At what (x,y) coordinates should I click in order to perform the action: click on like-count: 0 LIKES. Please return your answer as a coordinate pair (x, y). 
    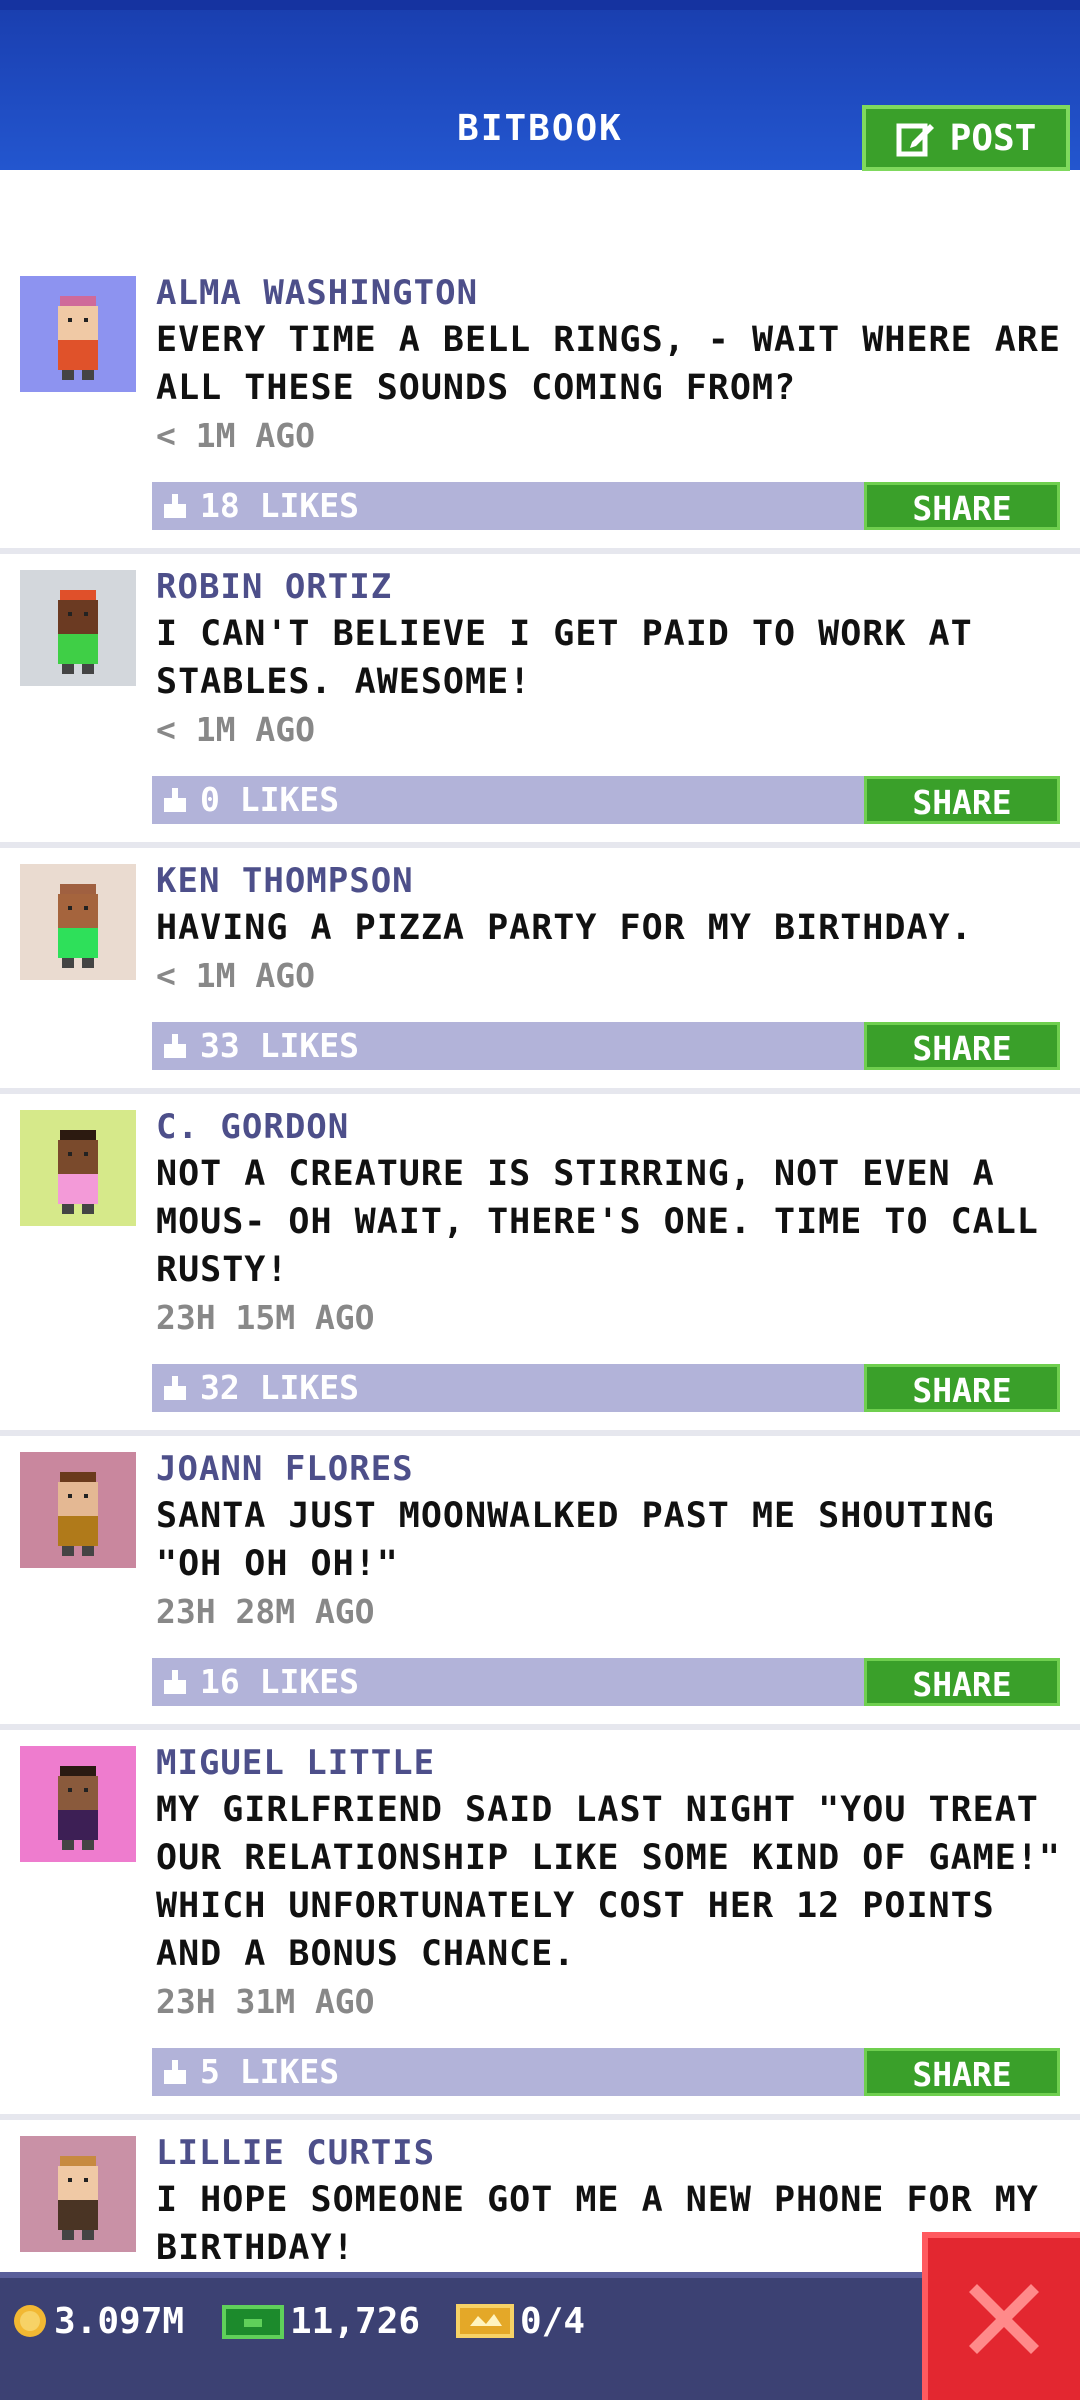
    Looking at the image, I should click on (270, 799).